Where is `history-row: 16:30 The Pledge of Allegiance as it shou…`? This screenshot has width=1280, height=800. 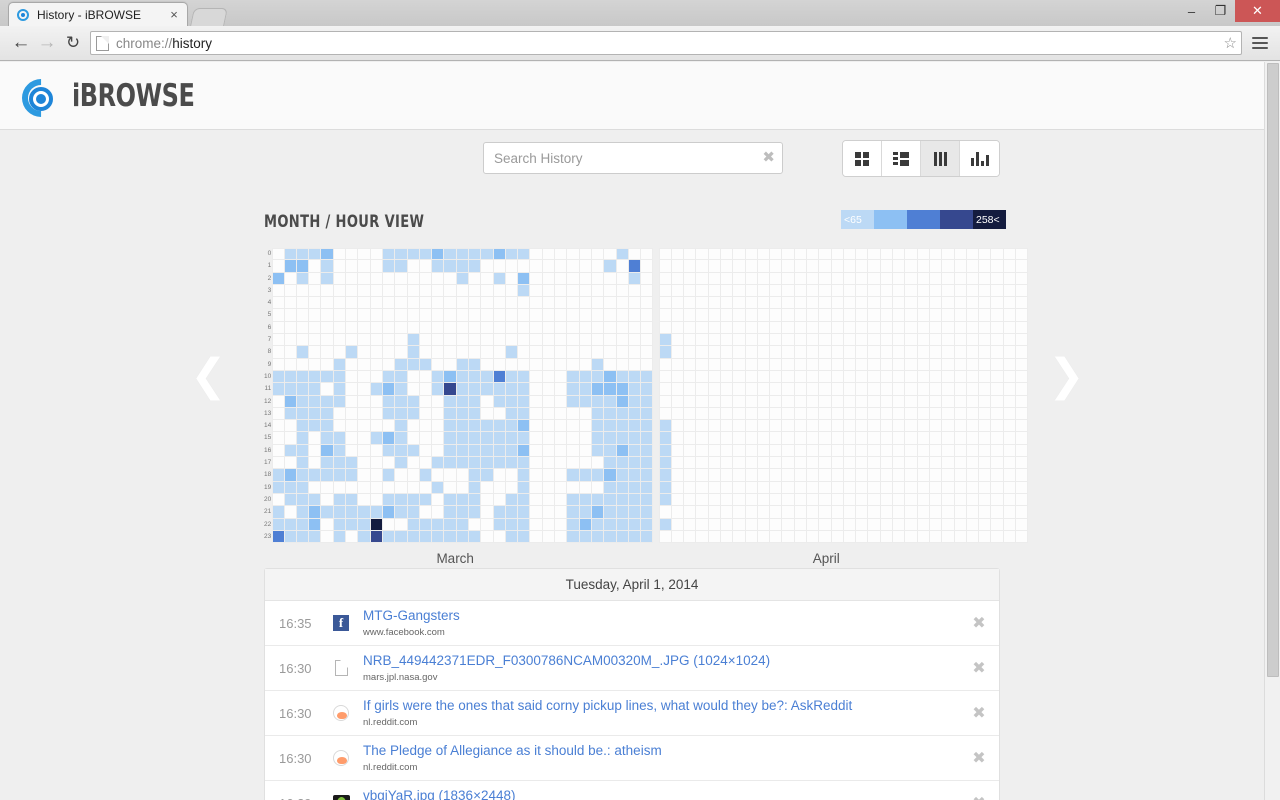
history-row: 16:30 The Pledge of Allegiance as it shou… is located at coordinates (632, 758).